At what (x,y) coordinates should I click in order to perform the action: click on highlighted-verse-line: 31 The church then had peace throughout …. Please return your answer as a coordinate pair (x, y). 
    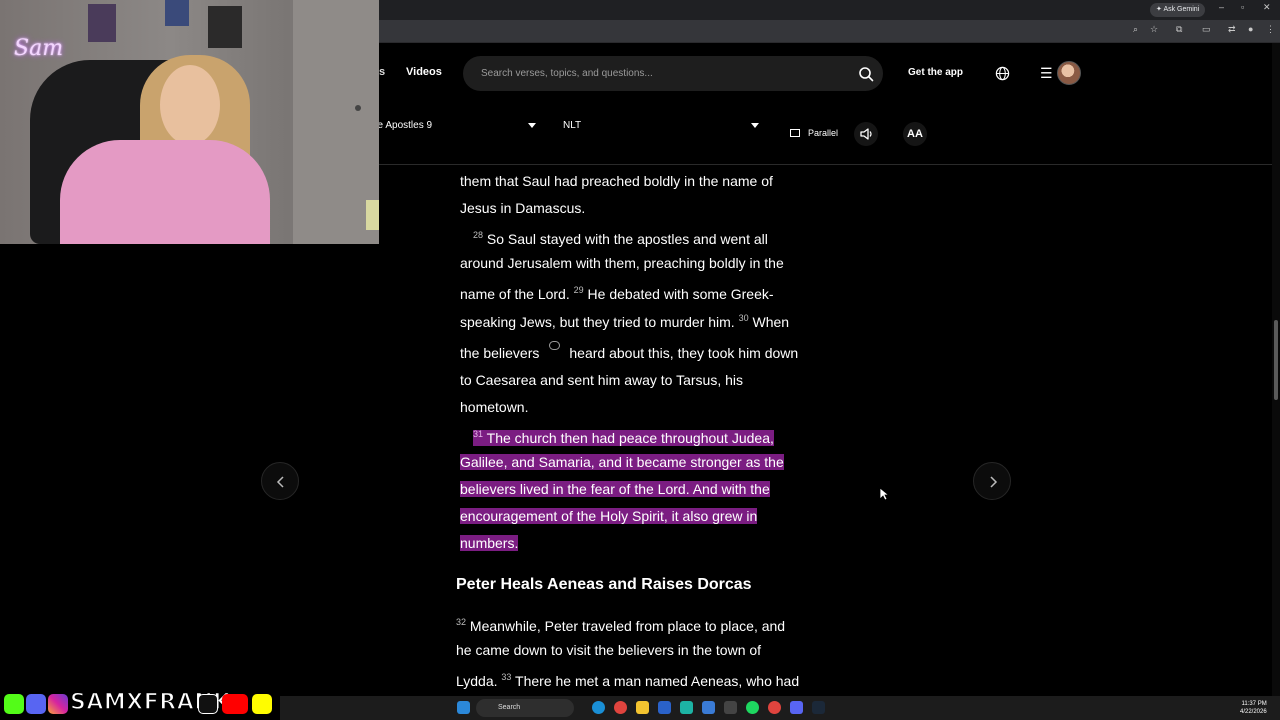
    Looking at the image, I should click on (623, 436).